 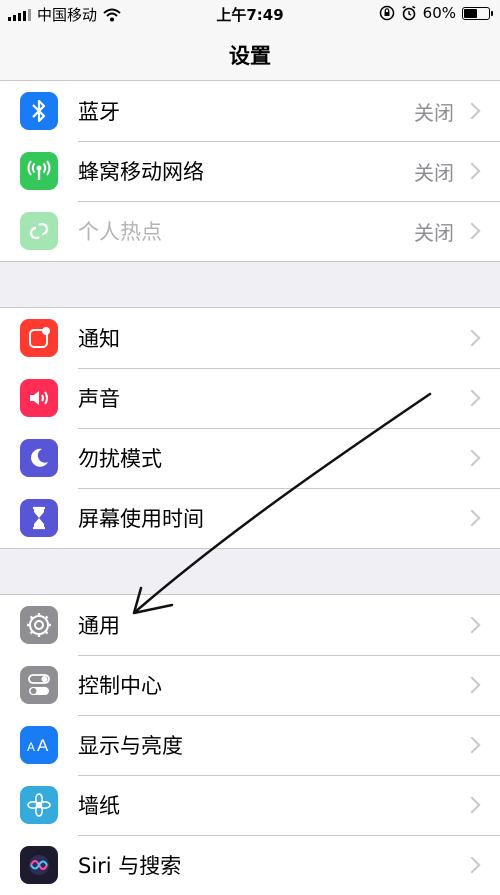 I want to click on settings-row-siri-search: Siri 与搜索, so click(x=250, y=865).